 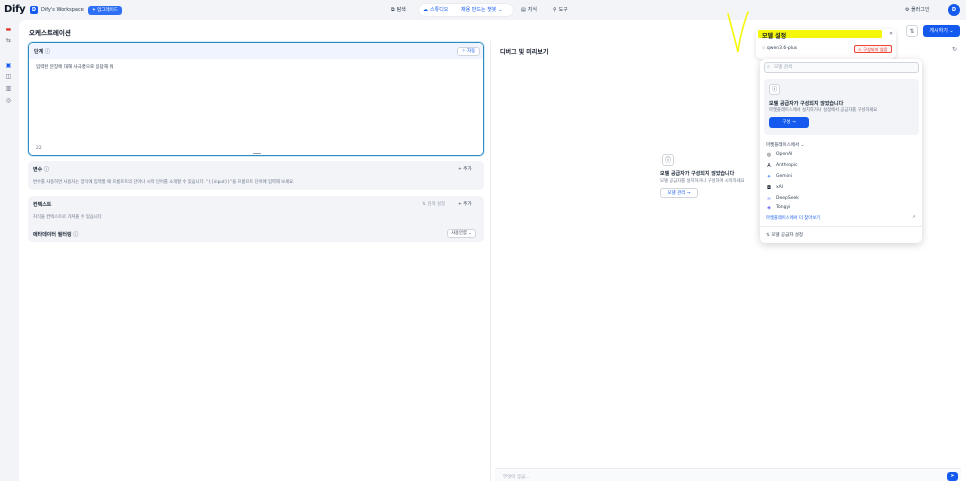 What do you see at coordinates (954, 10) in the screenshot?
I see `user-avatar: D` at bounding box center [954, 10].